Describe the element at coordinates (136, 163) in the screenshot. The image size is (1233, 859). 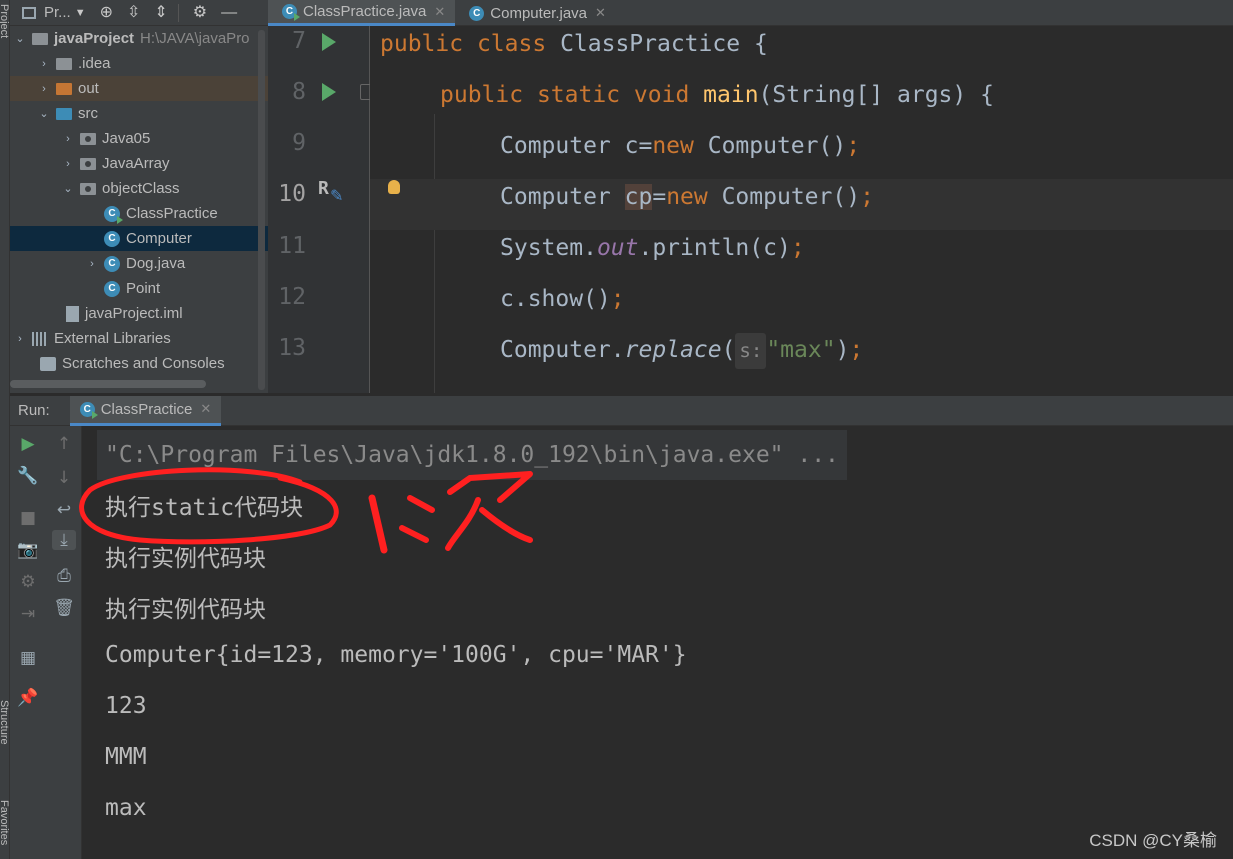
I see `tree-item-label: JavaArray` at that location.